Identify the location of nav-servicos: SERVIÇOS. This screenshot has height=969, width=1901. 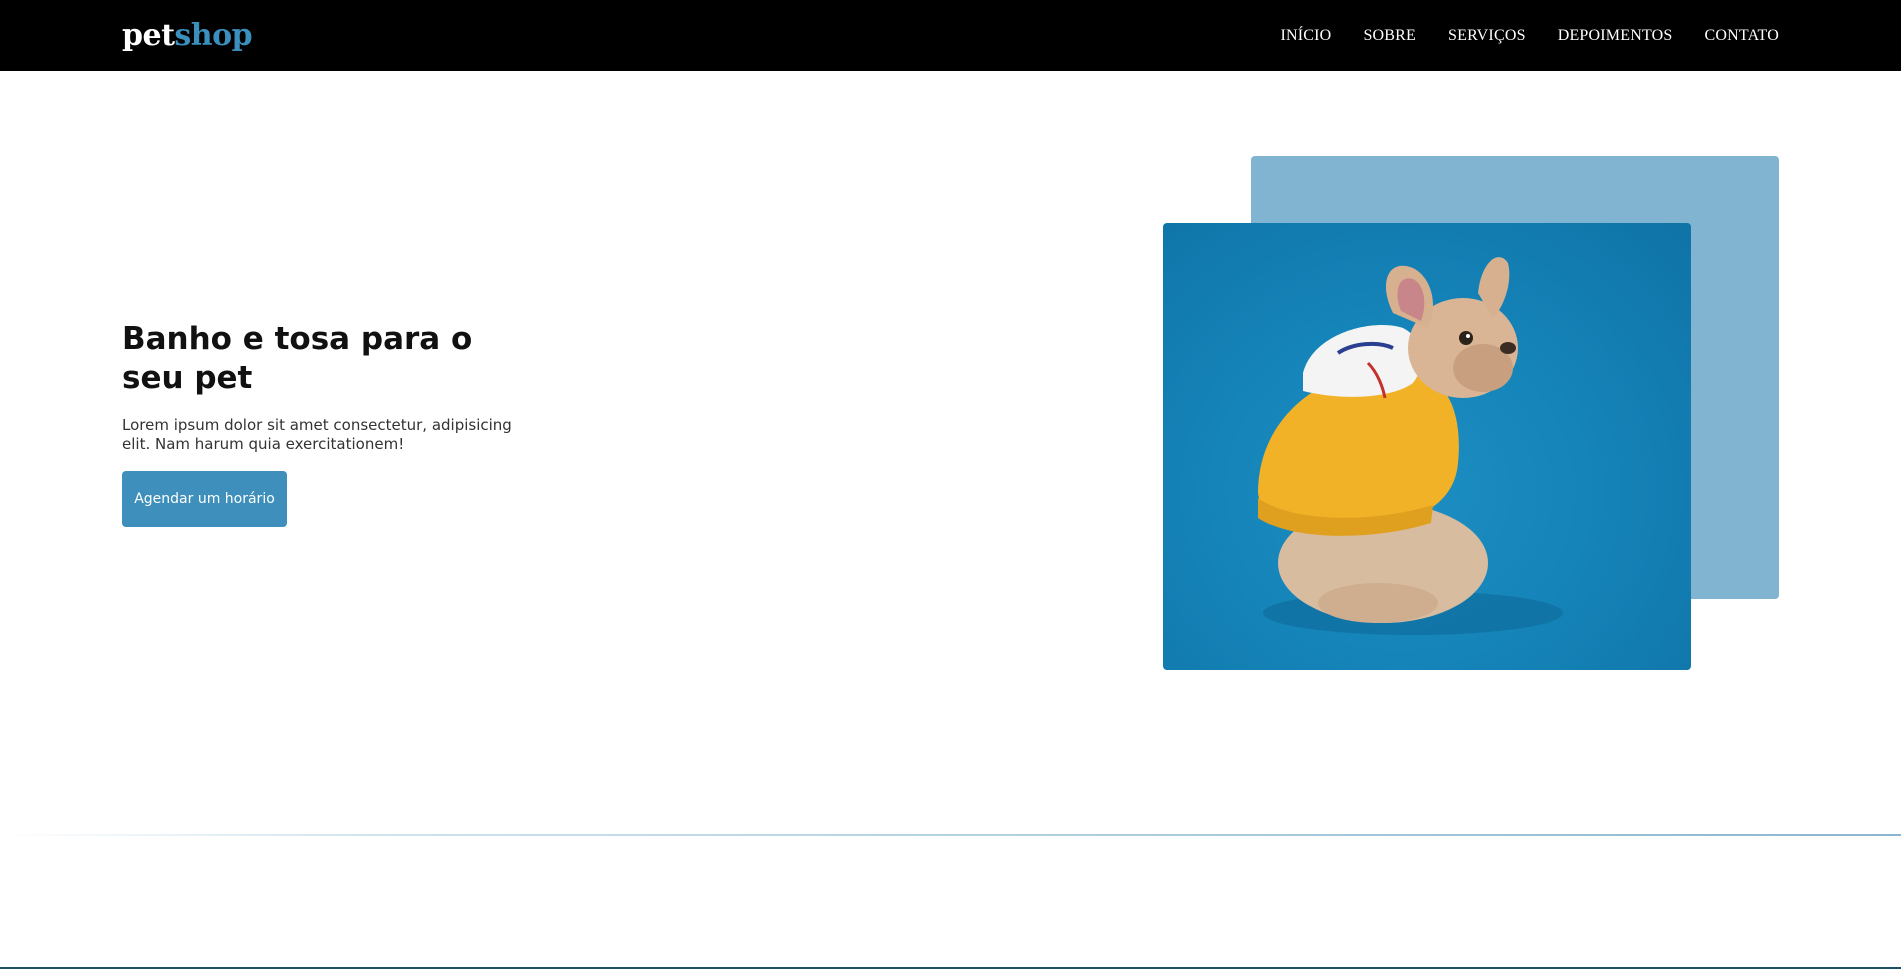
(1487, 36).